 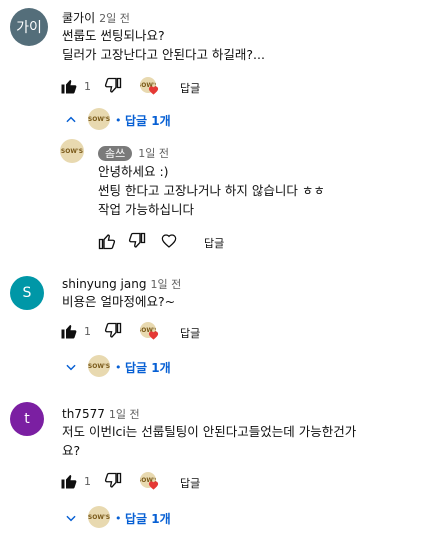 I want to click on comment-text: 비용은 얼마정에요?~, so click(x=118, y=301).